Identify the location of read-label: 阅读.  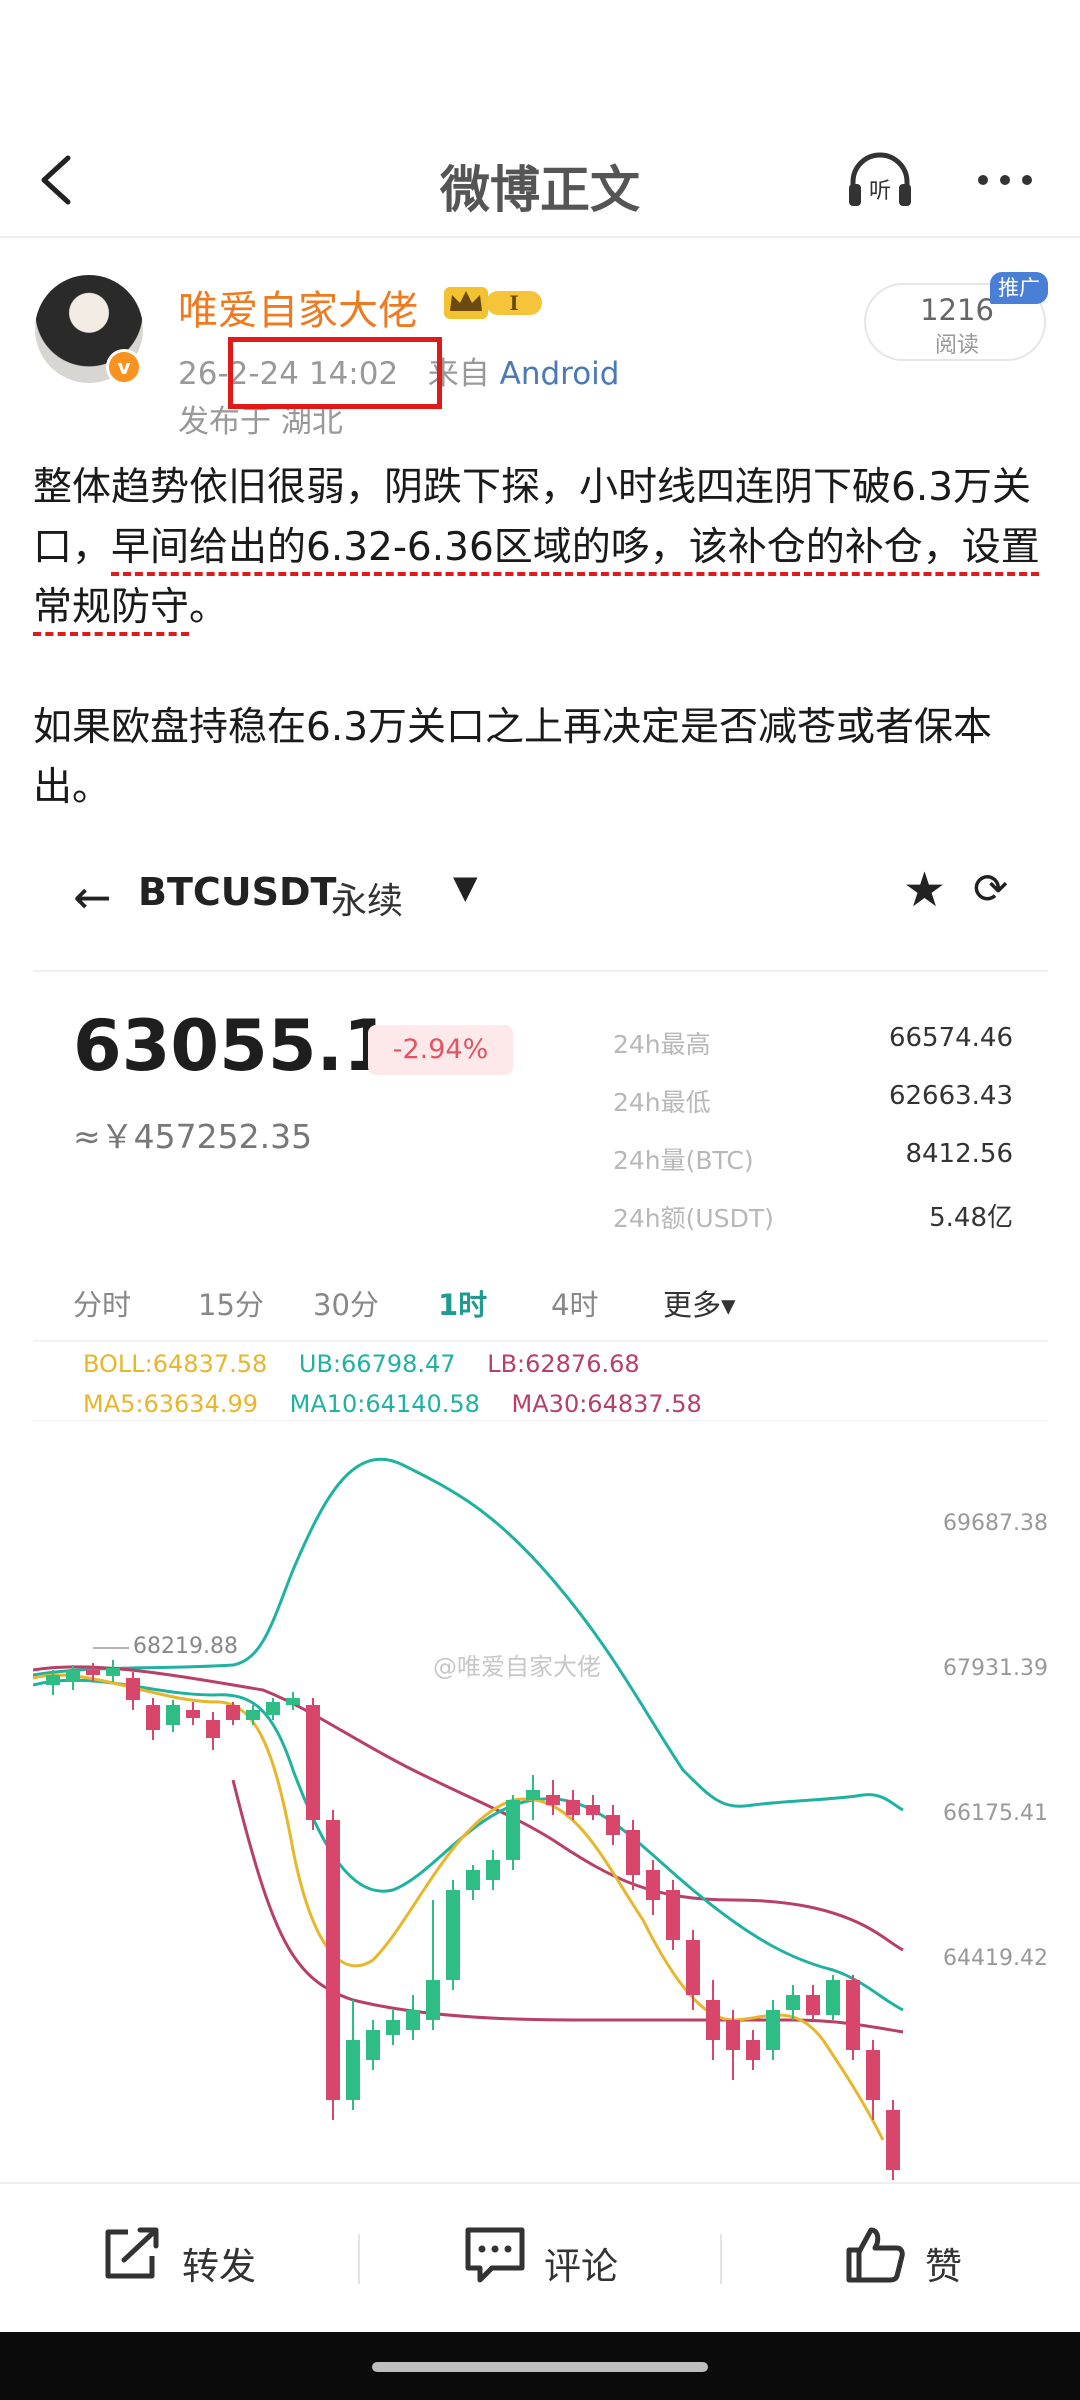
(956, 345).